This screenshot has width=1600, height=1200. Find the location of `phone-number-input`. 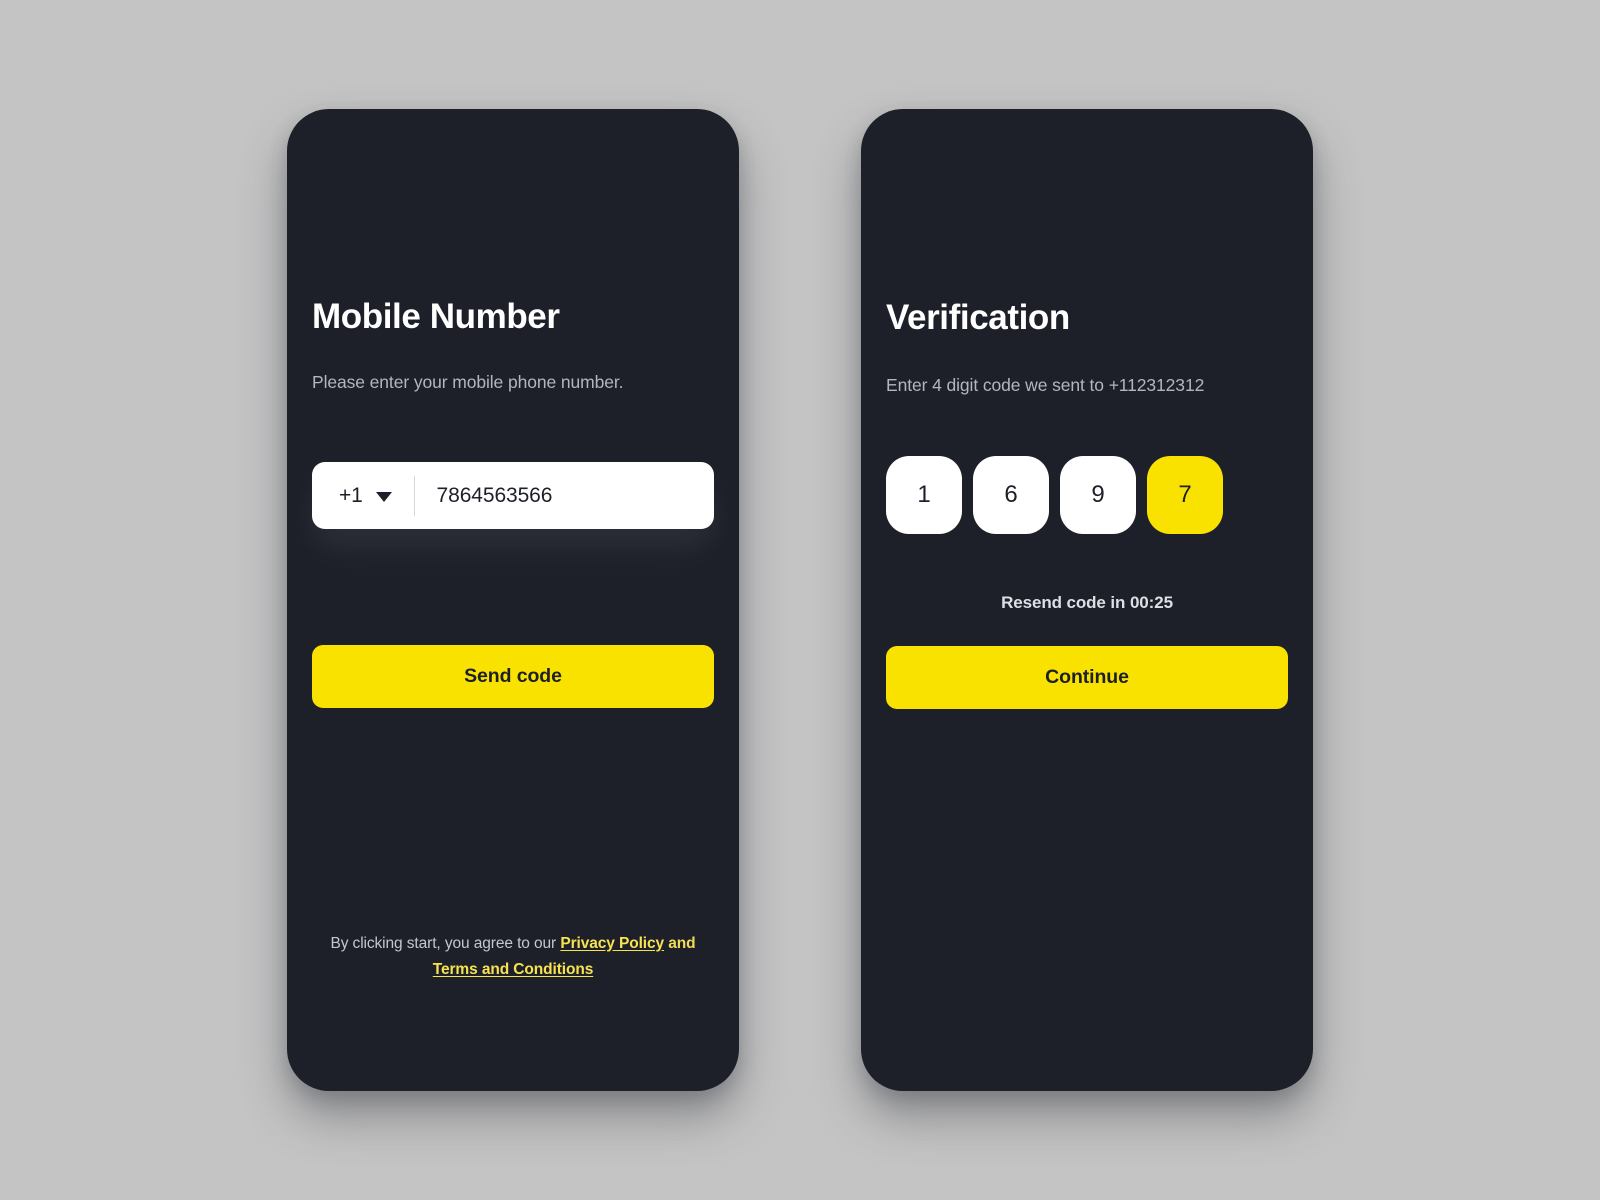

phone-number-input is located at coordinates (572, 495).